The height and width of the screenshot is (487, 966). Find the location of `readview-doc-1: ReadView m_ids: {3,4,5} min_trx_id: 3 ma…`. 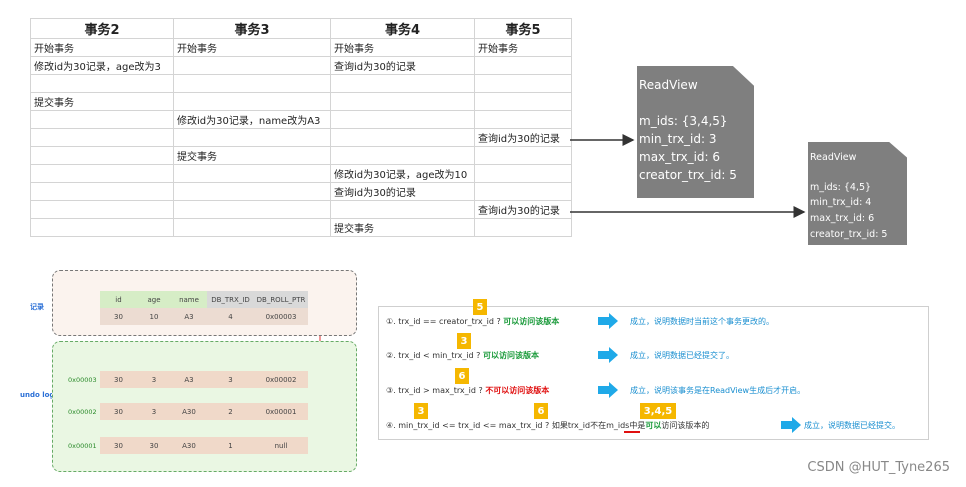

readview-doc-1: ReadView m_ids: {3,4,5} min_trx_id: 3 ma… is located at coordinates (695, 132).